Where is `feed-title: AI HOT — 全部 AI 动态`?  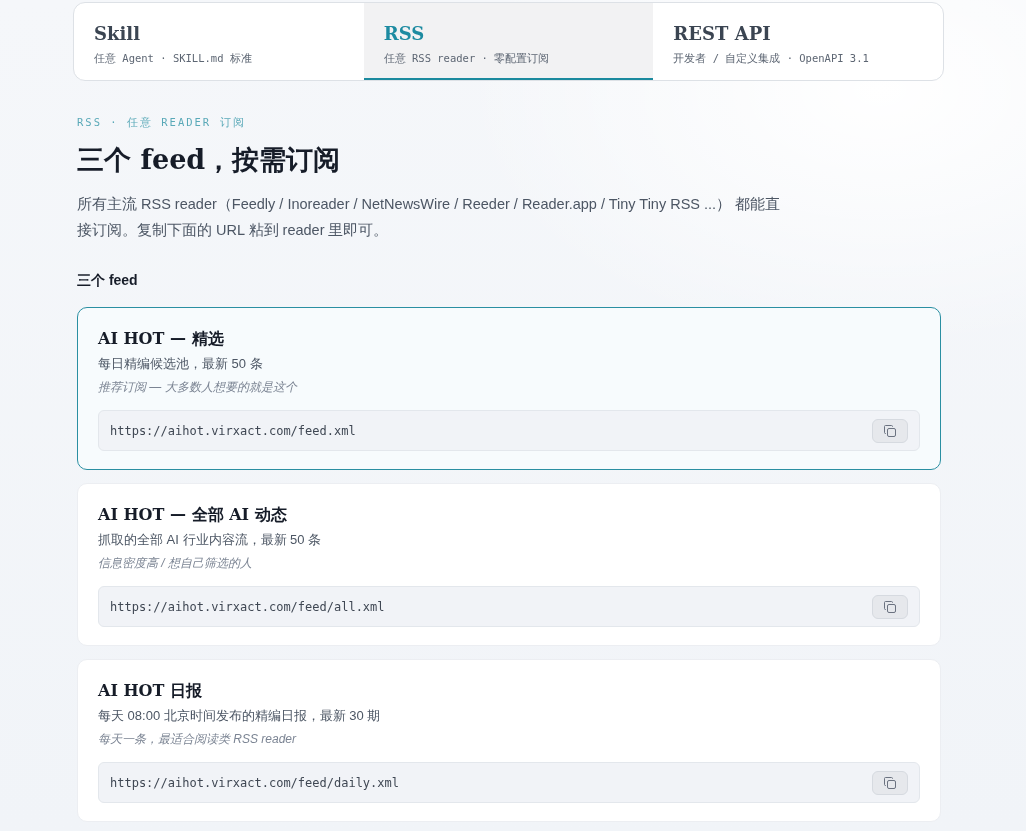 feed-title: AI HOT — 全部 AI 动态 is located at coordinates (193, 515).